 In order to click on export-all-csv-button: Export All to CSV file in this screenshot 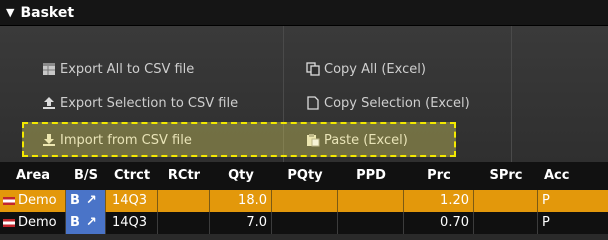, I will do `click(118, 69)`.